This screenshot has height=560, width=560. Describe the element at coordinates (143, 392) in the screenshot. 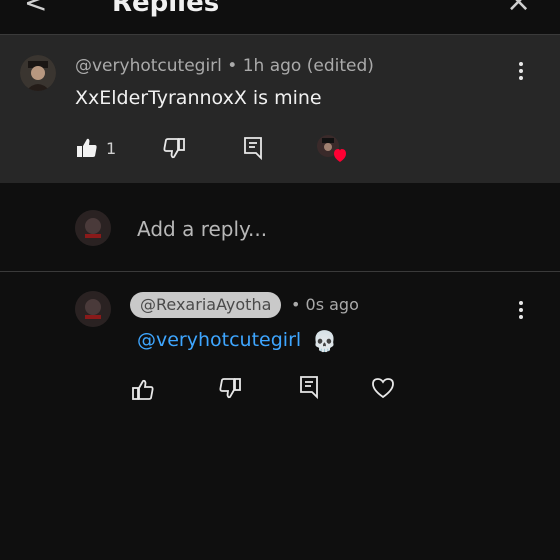

I see `like-icon` at that location.